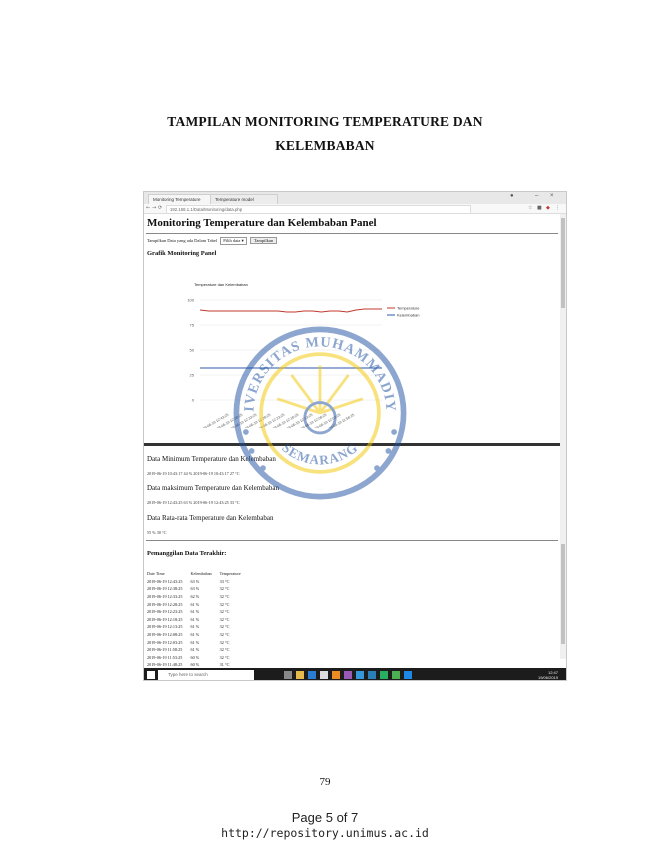 The image size is (650, 841). What do you see at coordinates (182, 240) in the screenshot?
I see `select-label: Tampilkan Data yang ada Dalam Tabel` at bounding box center [182, 240].